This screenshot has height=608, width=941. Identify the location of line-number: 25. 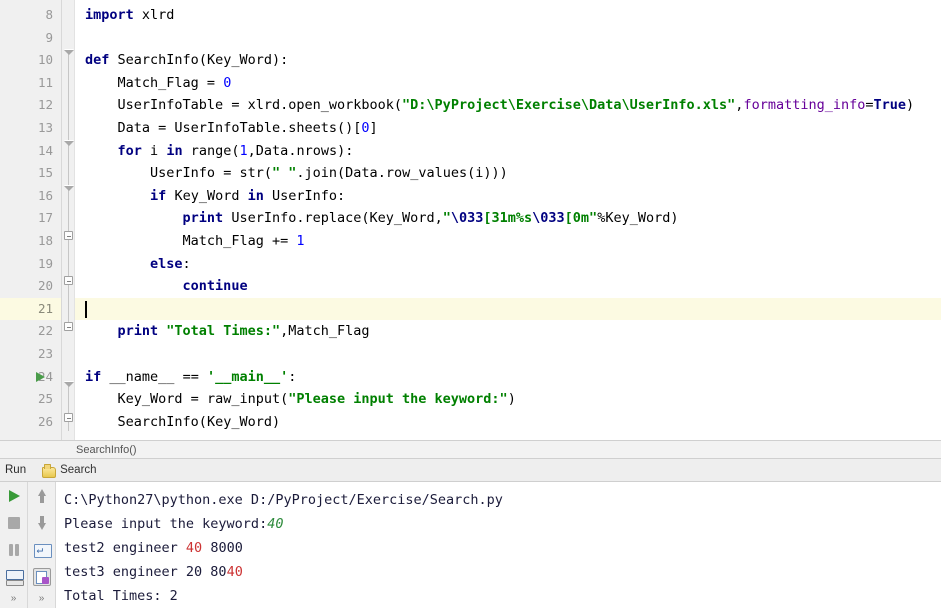
(30, 399).